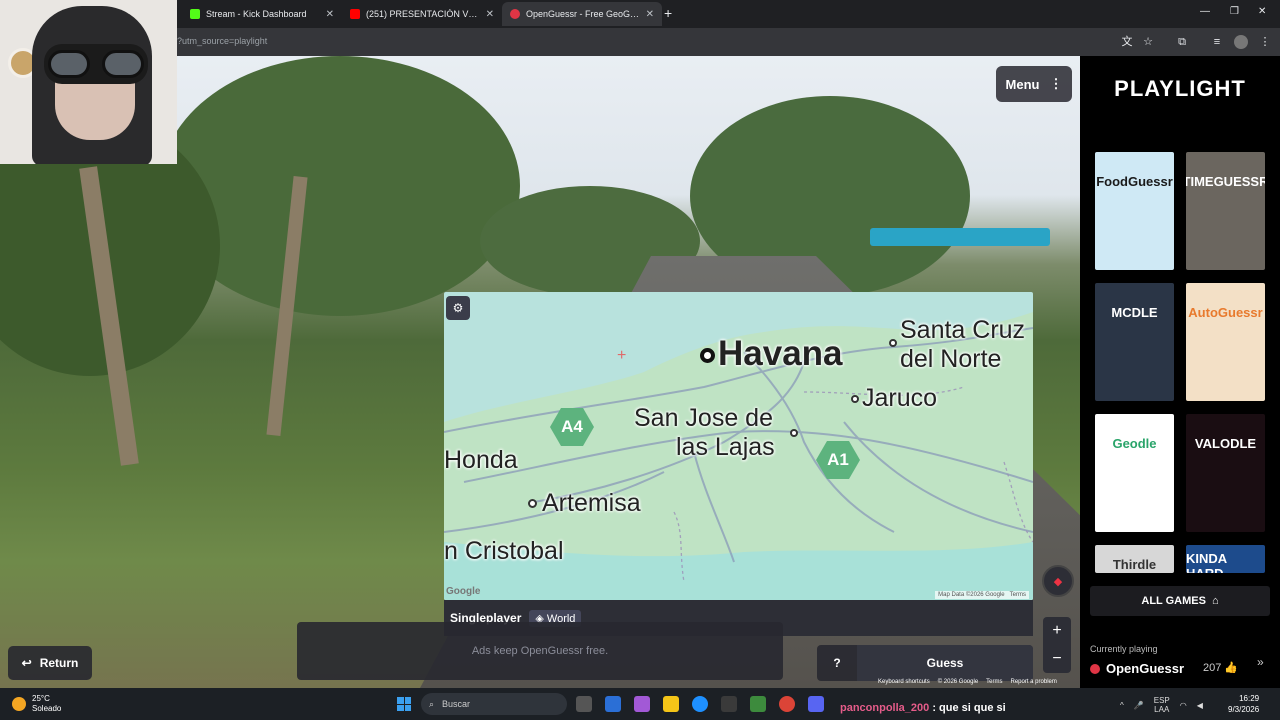 The image size is (1280, 720). Describe the element at coordinates (1205, 11) in the screenshot. I see `minimize-icon: —` at that location.